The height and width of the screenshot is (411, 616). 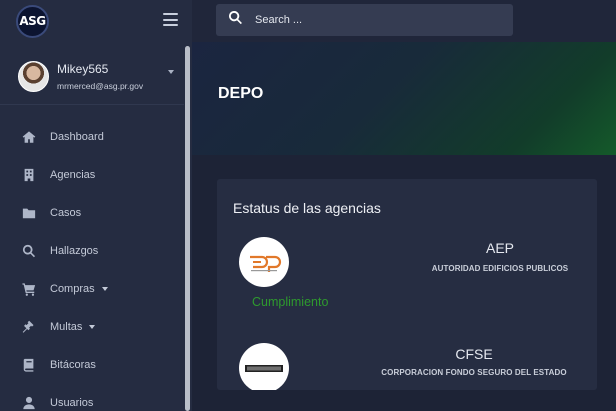 I want to click on divider, so click(x=92, y=104).